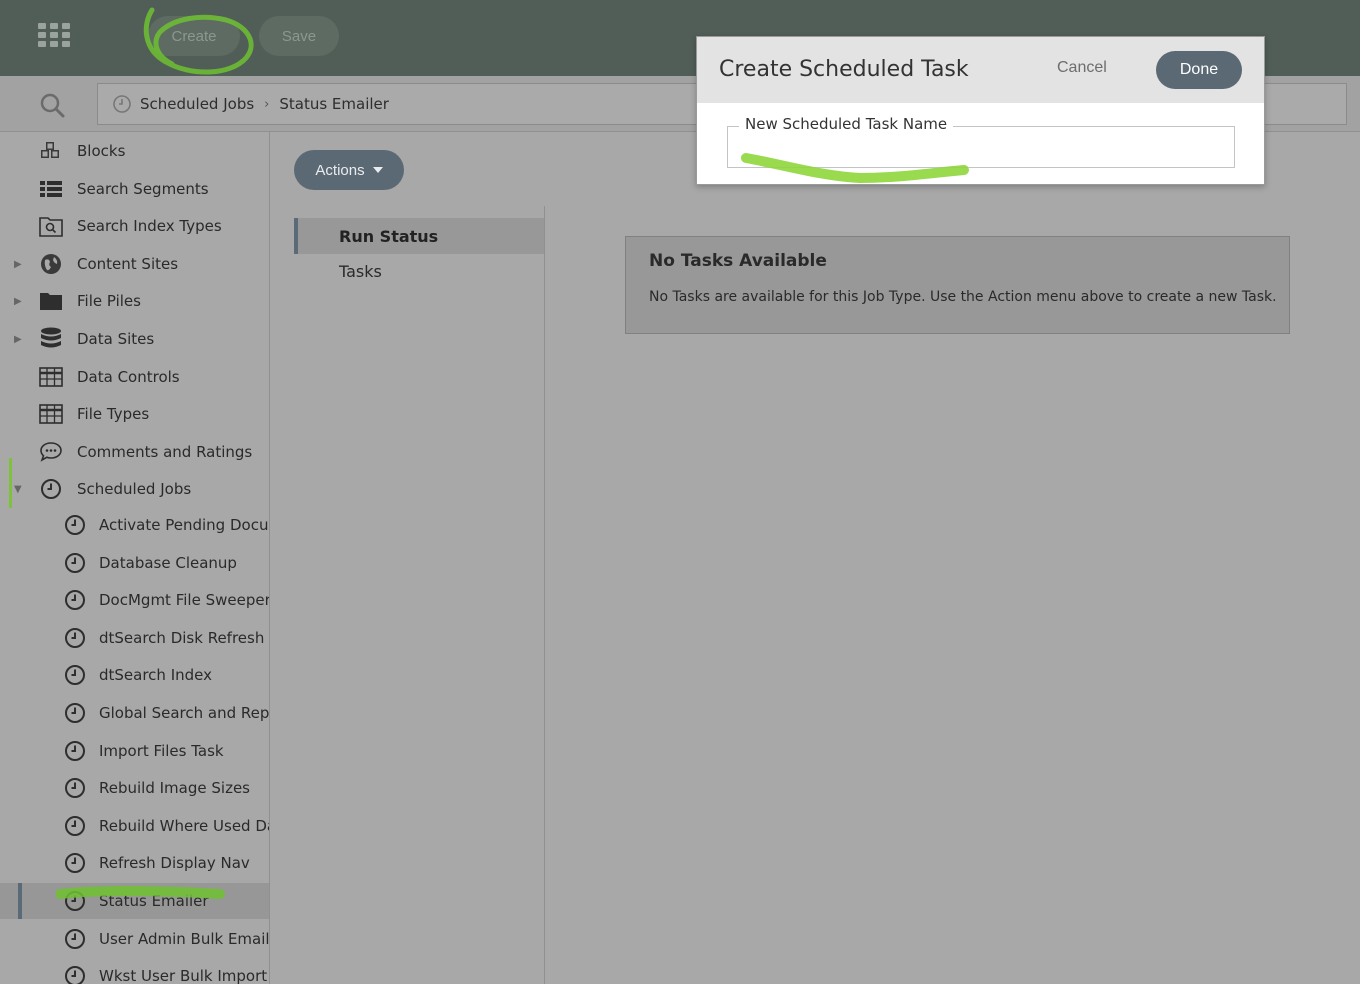 The image size is (1360, 984). I want to click on sidebar-item-data-sites: ▶ Data Sites, so click(134, 339).